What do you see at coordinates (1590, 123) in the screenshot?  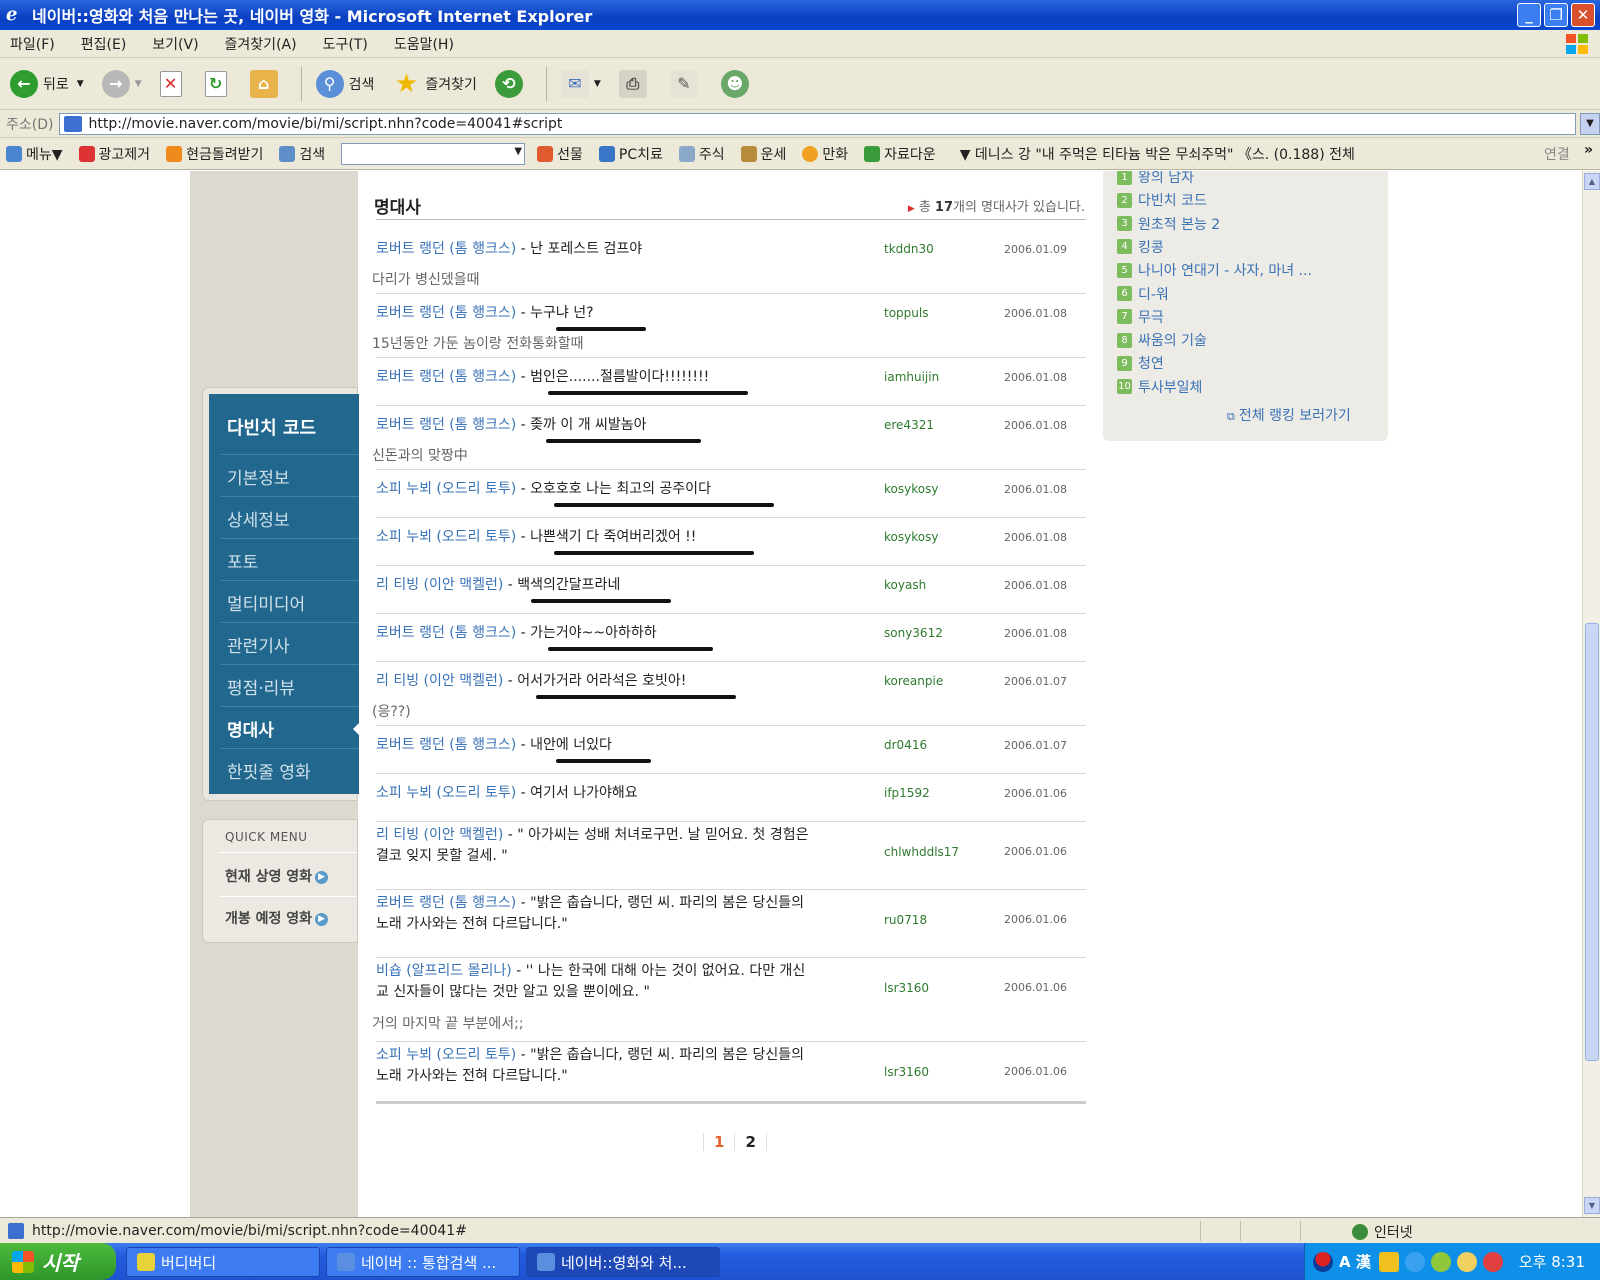 I see `address-dropdown-icon: ▼` at bounding box center [1590, 123].